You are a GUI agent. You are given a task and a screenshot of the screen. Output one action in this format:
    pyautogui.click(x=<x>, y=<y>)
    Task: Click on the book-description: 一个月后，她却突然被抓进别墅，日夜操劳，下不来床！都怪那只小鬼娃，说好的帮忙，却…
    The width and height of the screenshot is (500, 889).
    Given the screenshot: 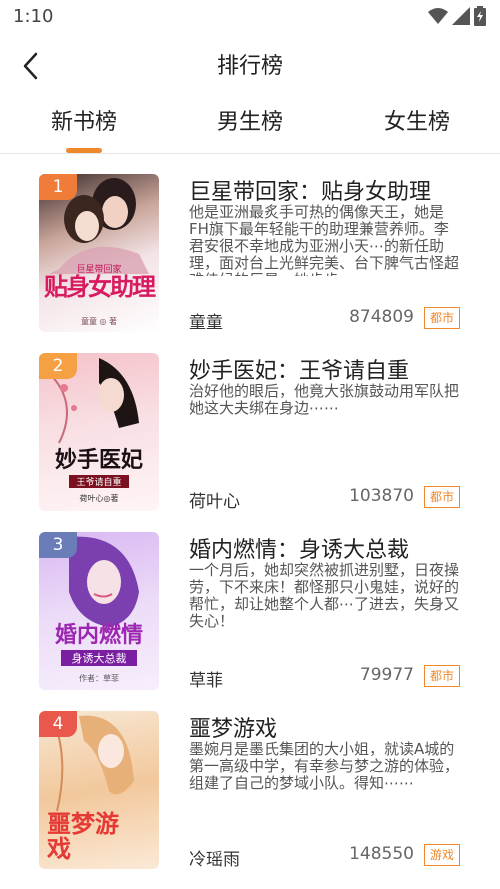 What is the action you would take?
    pyautogui.click(x=324, y=596)
    